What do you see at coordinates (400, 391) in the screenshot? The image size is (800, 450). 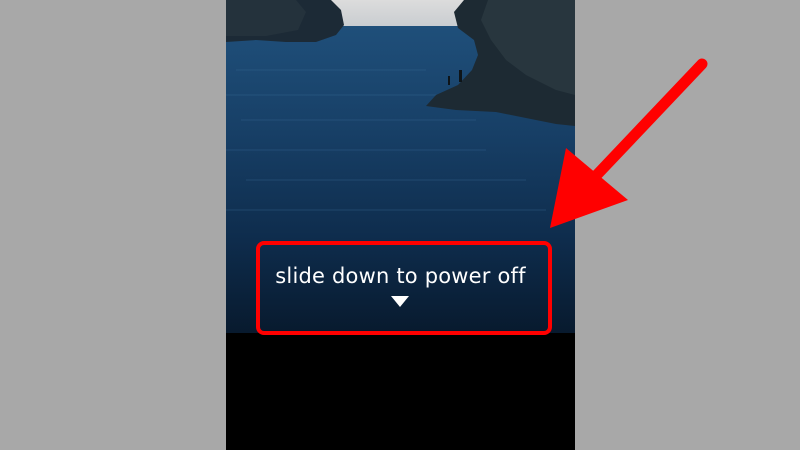 I see `power-off-slider-track` at bounding box center [400, 391].